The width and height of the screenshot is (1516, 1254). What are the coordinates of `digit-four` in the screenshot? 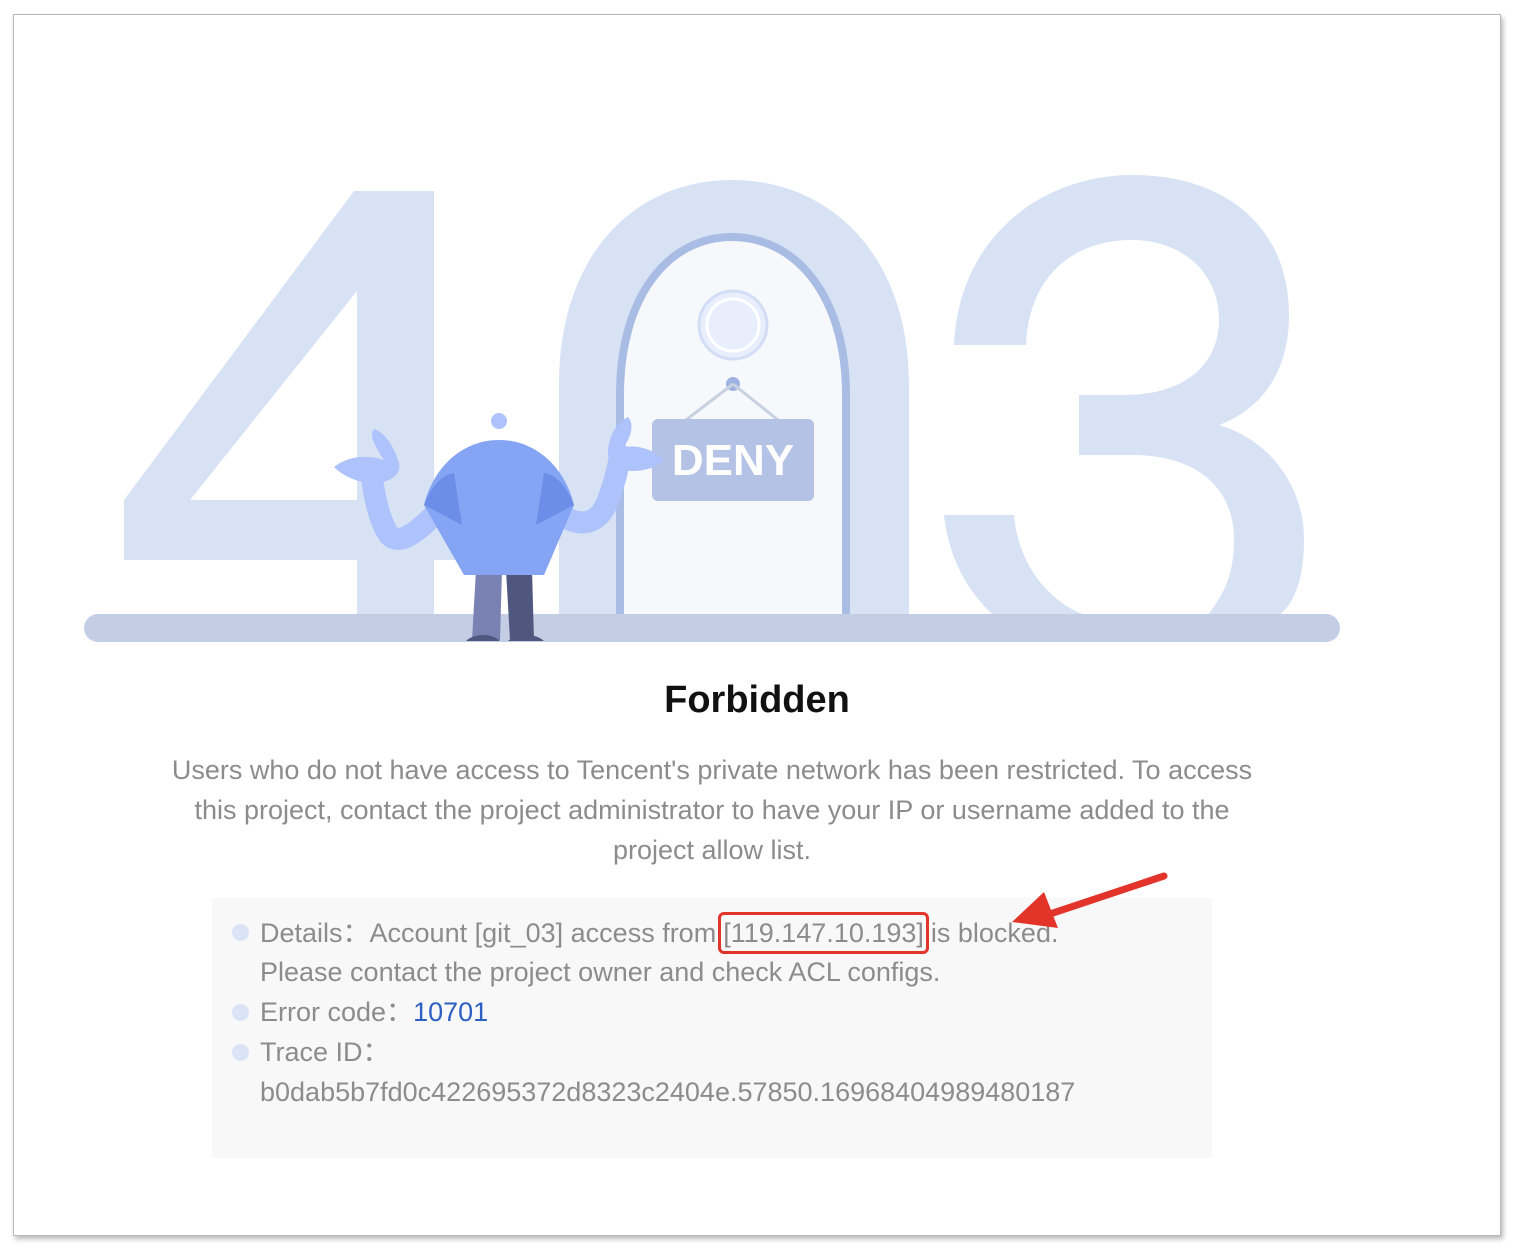 It's located at (309, 405).